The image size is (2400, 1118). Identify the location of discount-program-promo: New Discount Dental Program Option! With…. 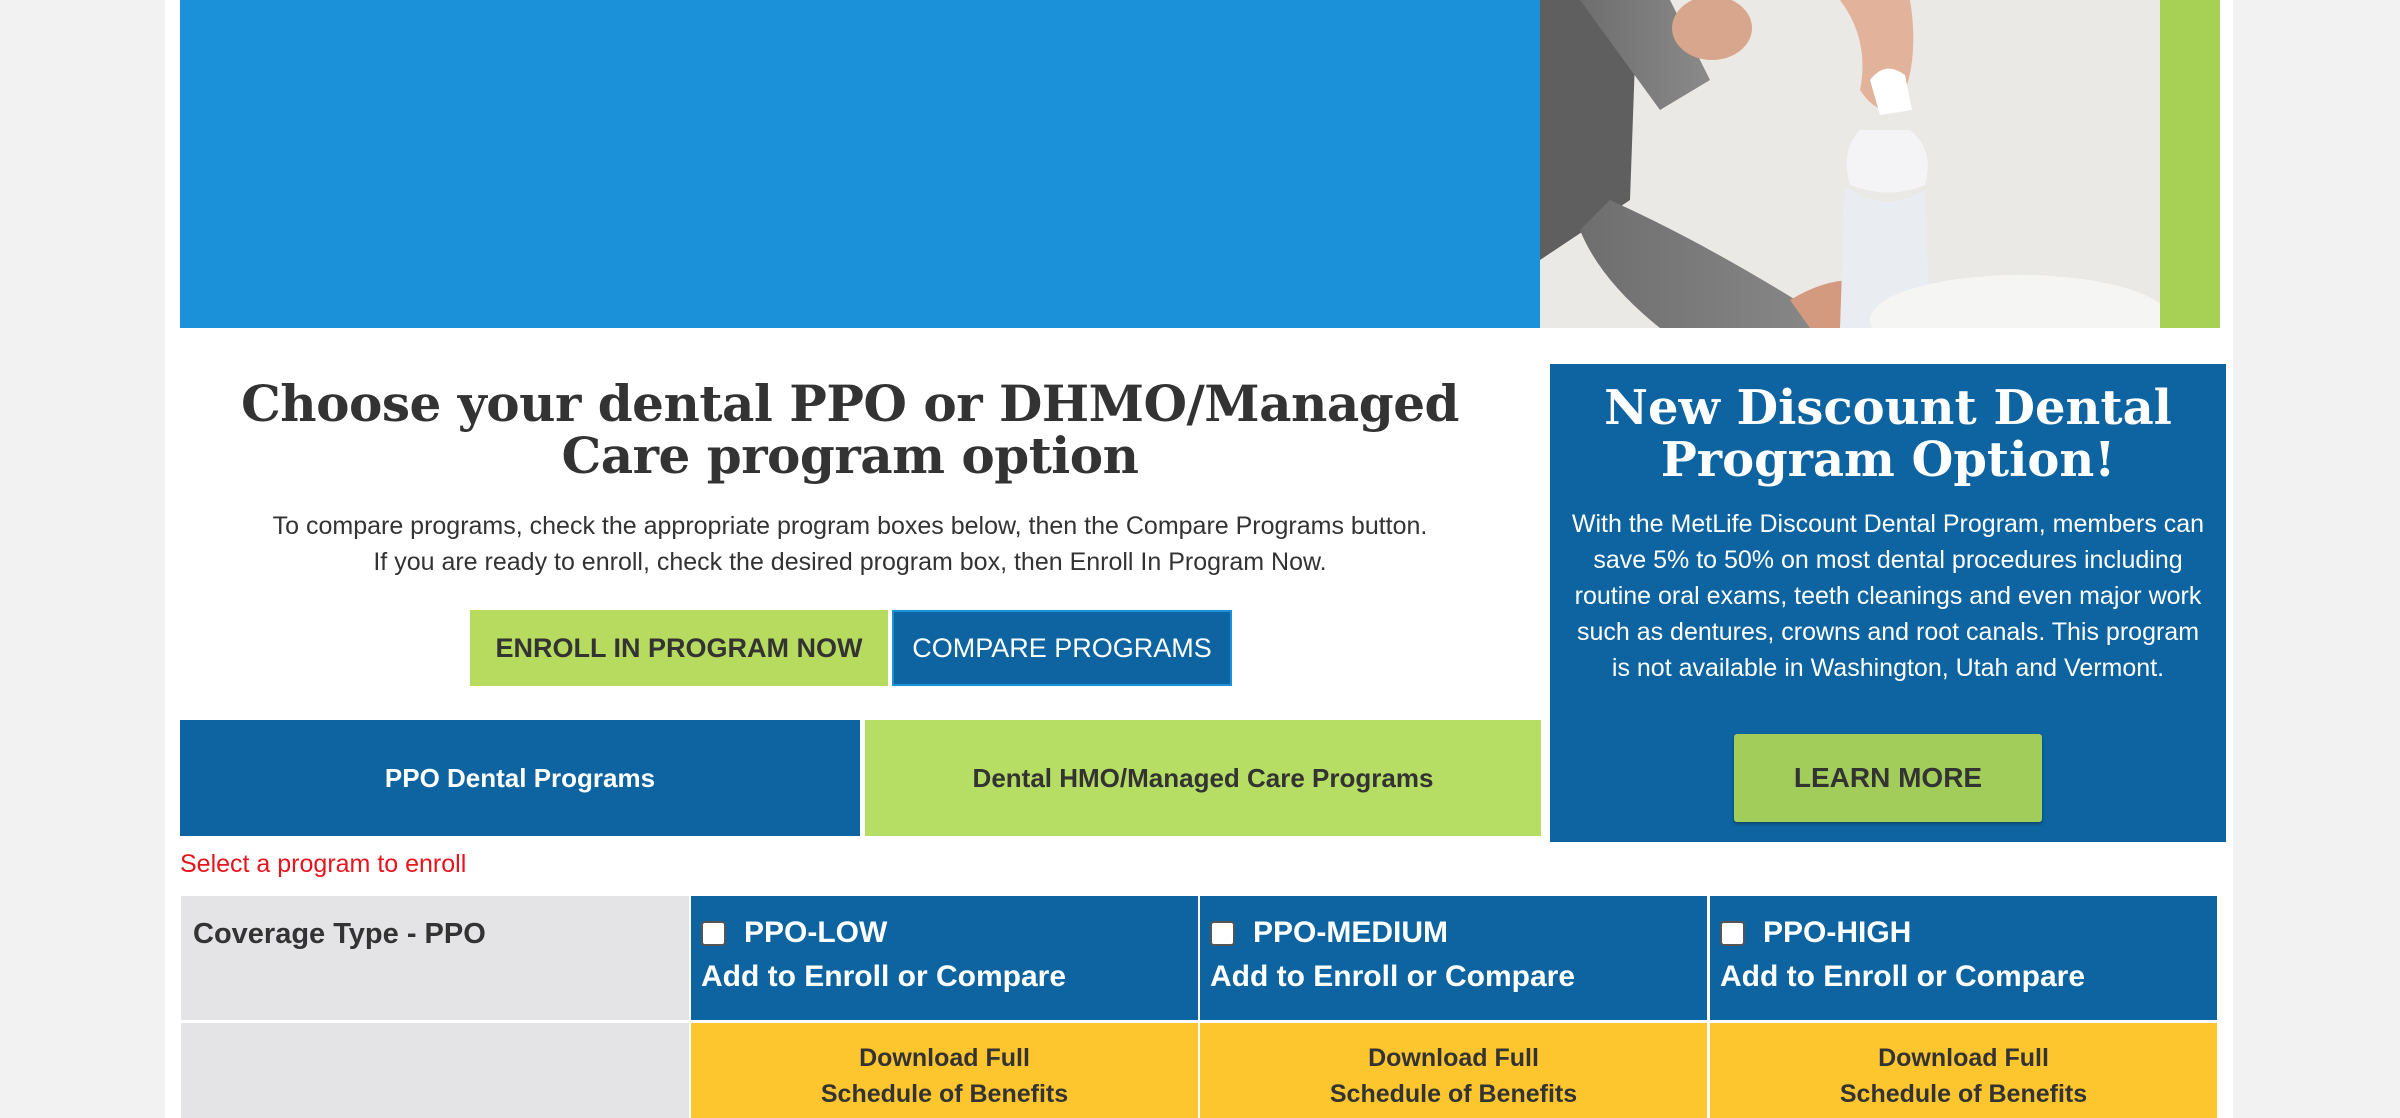
(1888, 603).